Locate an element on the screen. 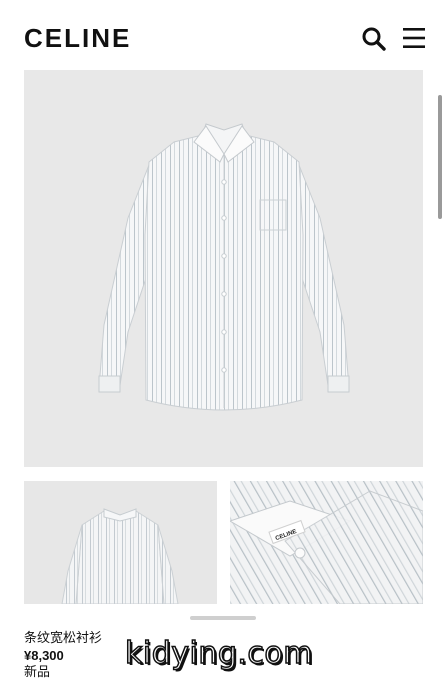  brand-logo: CELINE is located at coordinates (77, 38).